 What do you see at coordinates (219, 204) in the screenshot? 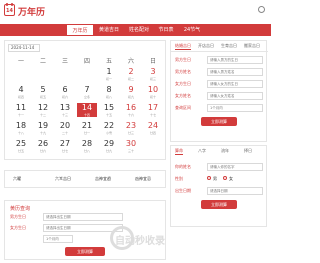
I see `fortune-button: 立即测算` at bounding box center [219, 204].